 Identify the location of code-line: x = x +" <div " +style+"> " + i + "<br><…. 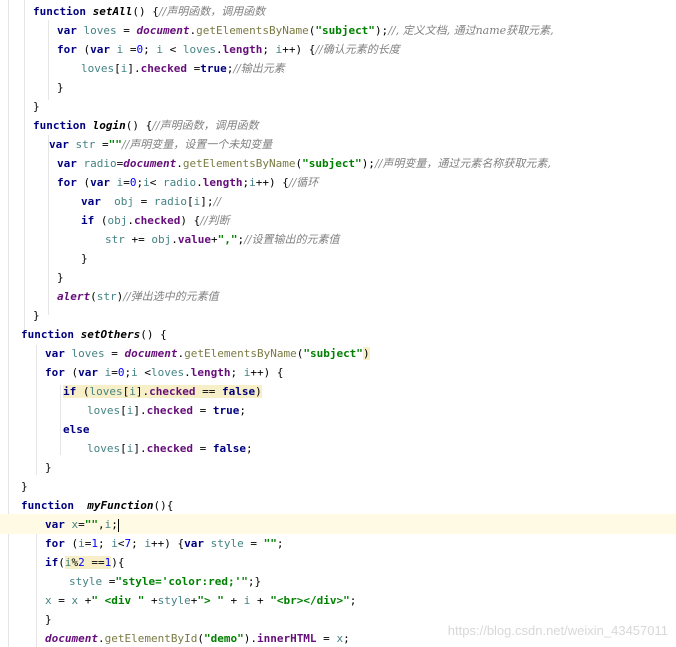
(200, 600).